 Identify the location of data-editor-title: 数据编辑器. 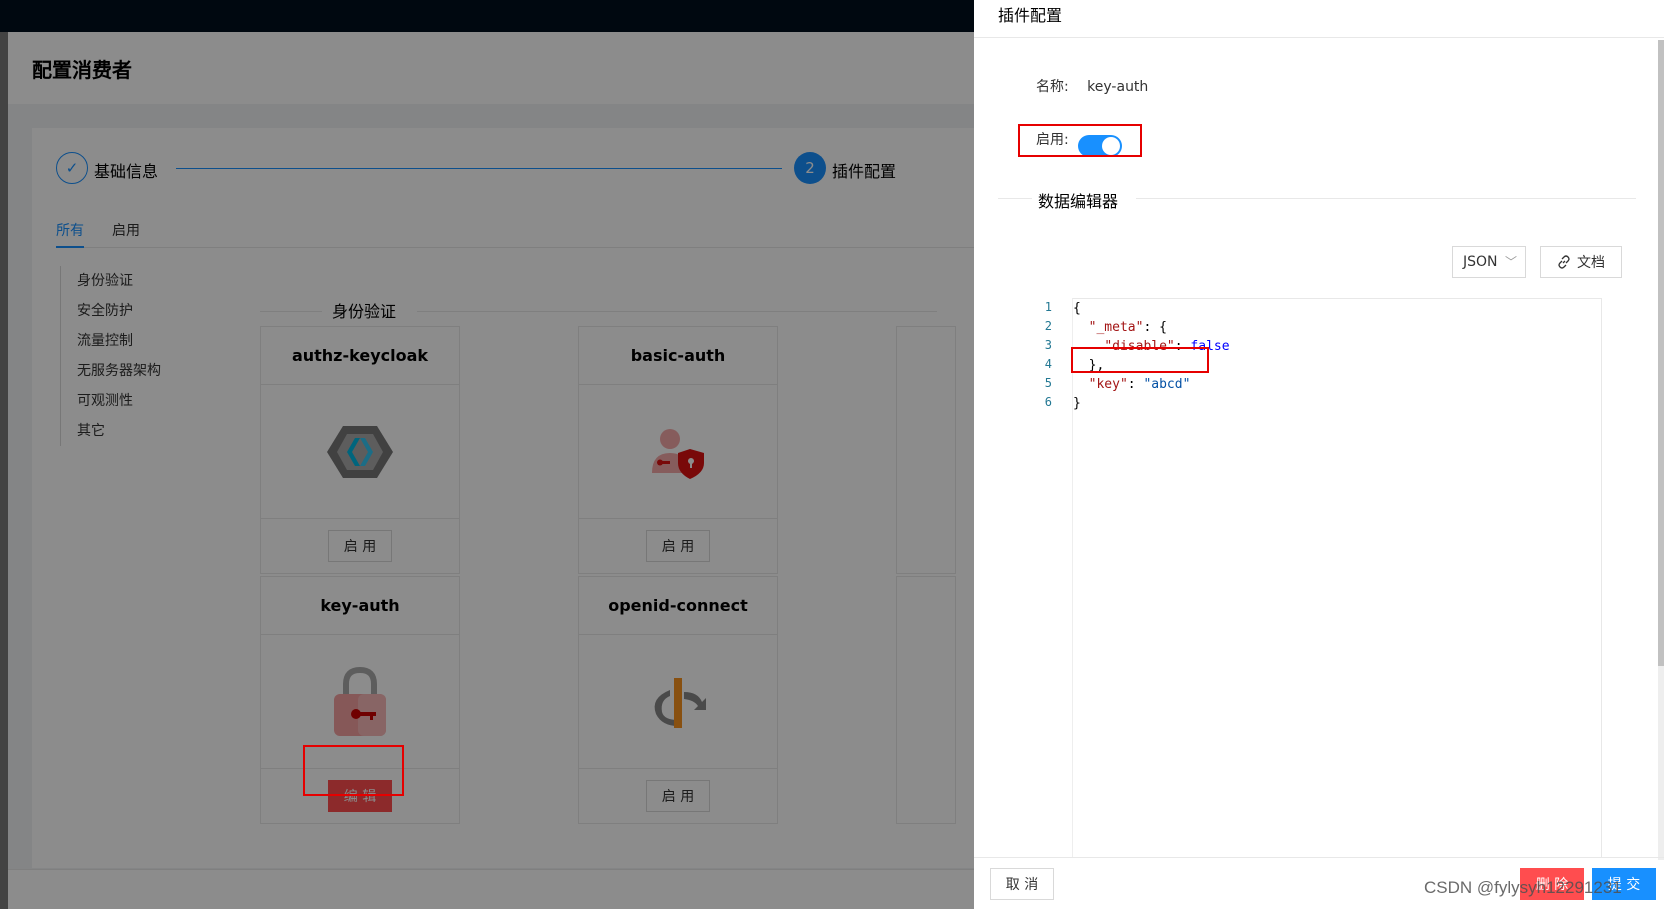
(1078, 201).